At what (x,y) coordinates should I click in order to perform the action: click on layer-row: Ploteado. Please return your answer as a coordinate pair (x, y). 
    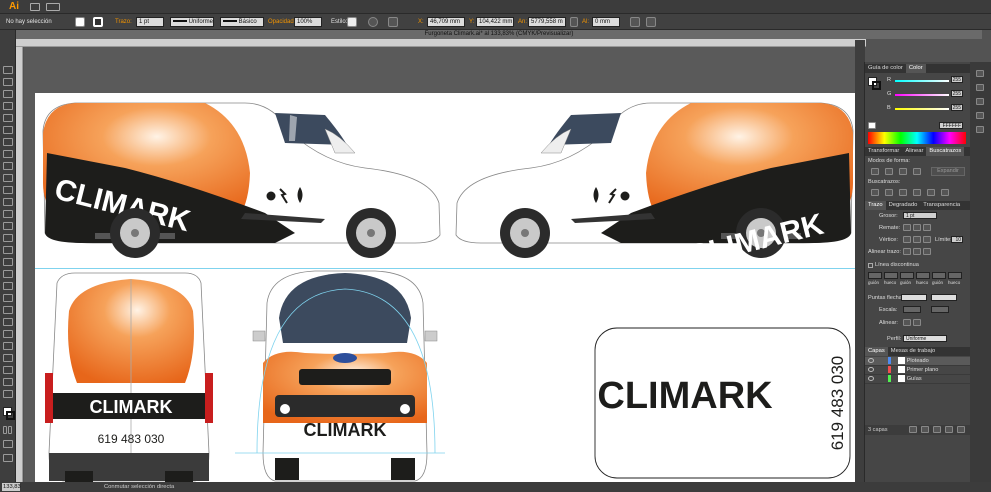
    Looking at the image, I should click on (918, 361).